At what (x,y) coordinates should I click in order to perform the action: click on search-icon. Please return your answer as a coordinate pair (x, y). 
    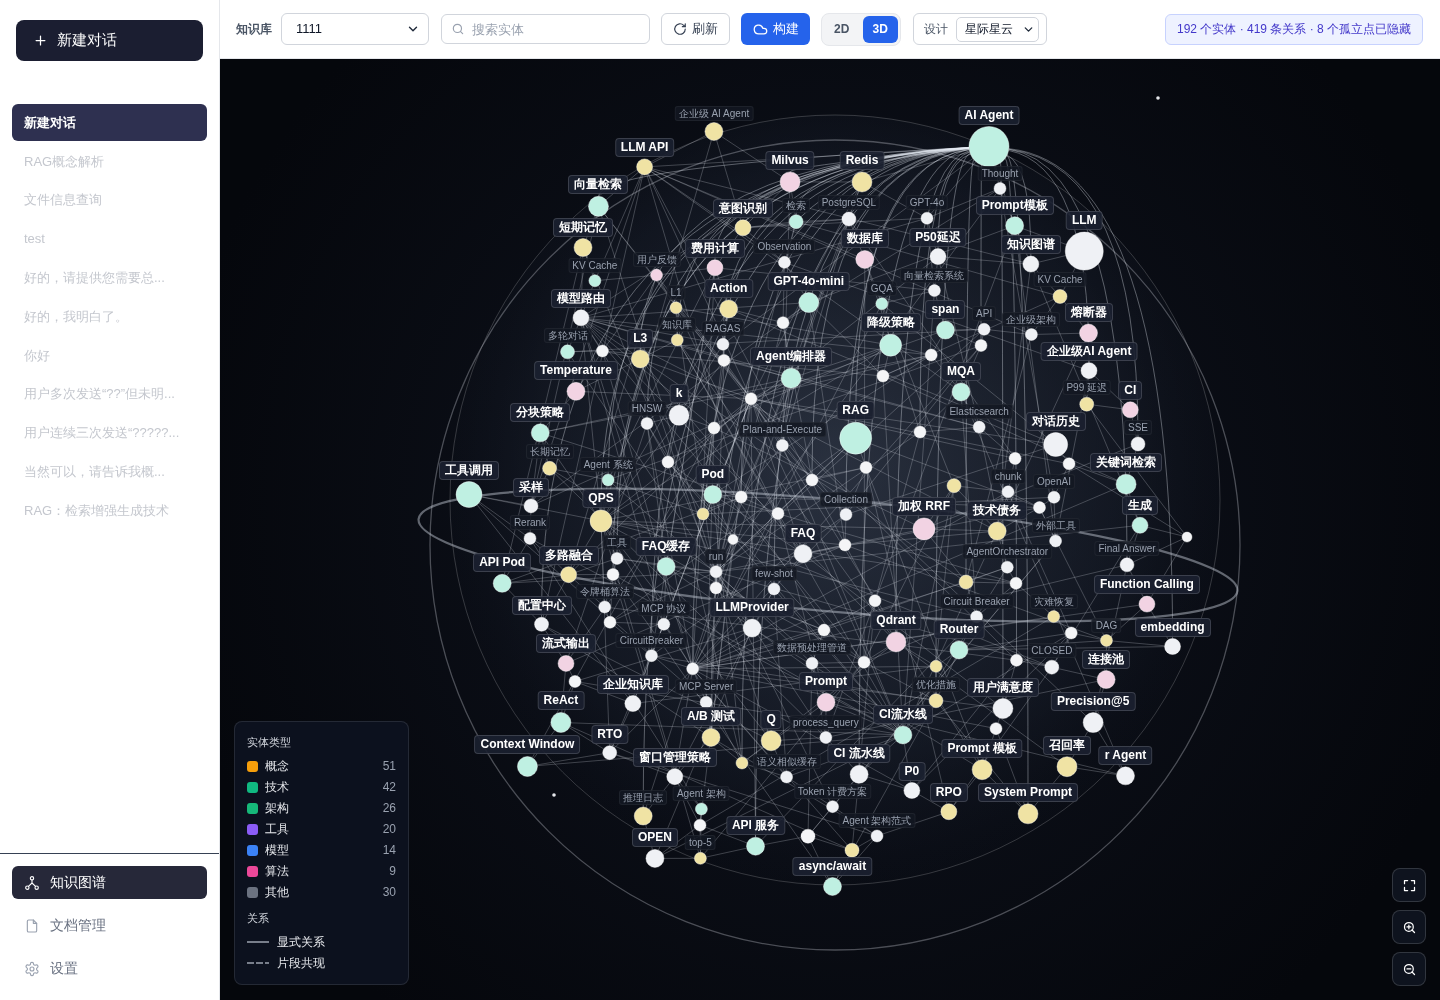
    Looking at the image, I should click on (458, 29).